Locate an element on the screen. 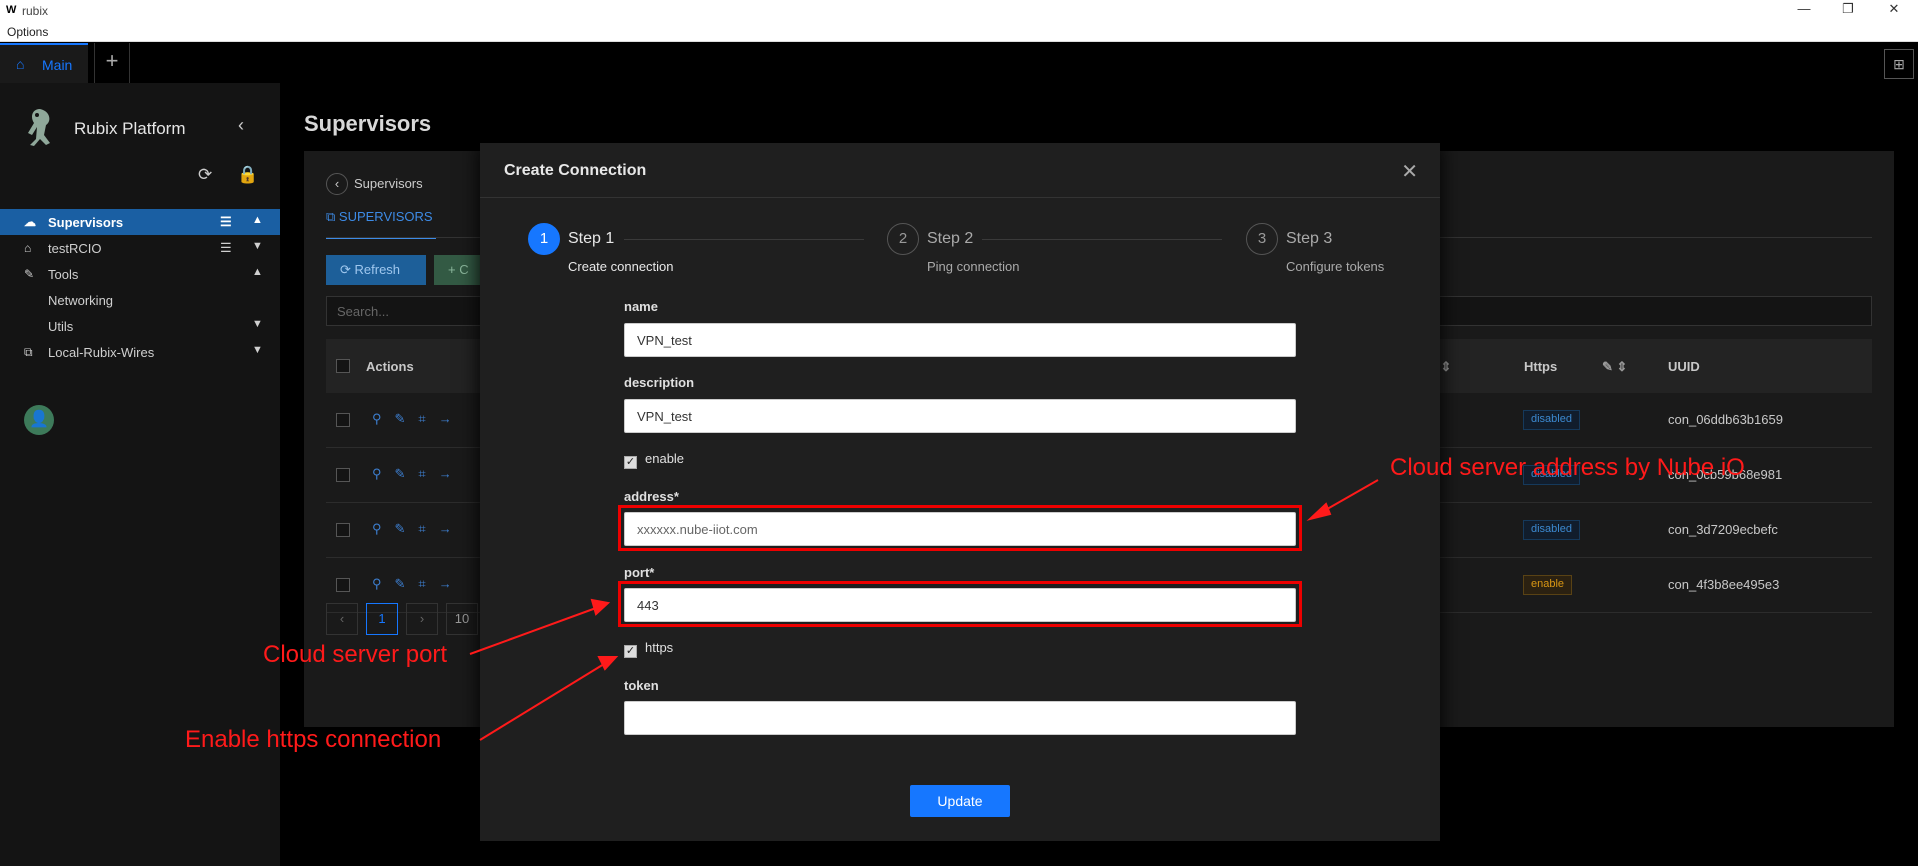 The height and width of the screenshot is (866, 1918). port-annotation: Cloud server port is located at coordinates (355, 654).